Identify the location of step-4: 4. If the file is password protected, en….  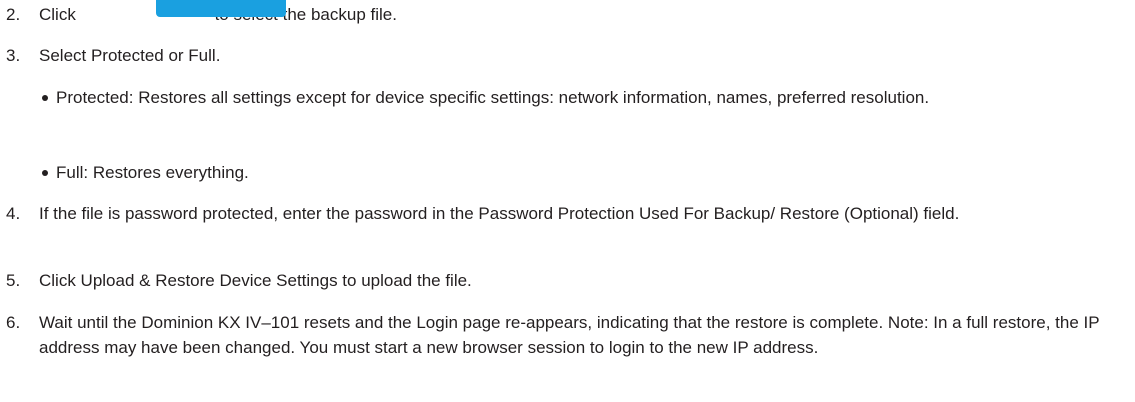
(566, 213).